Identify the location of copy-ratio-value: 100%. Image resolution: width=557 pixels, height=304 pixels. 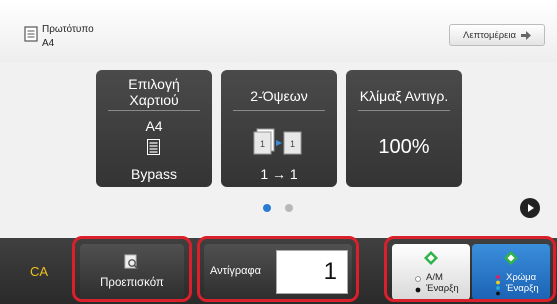
(404, 147).